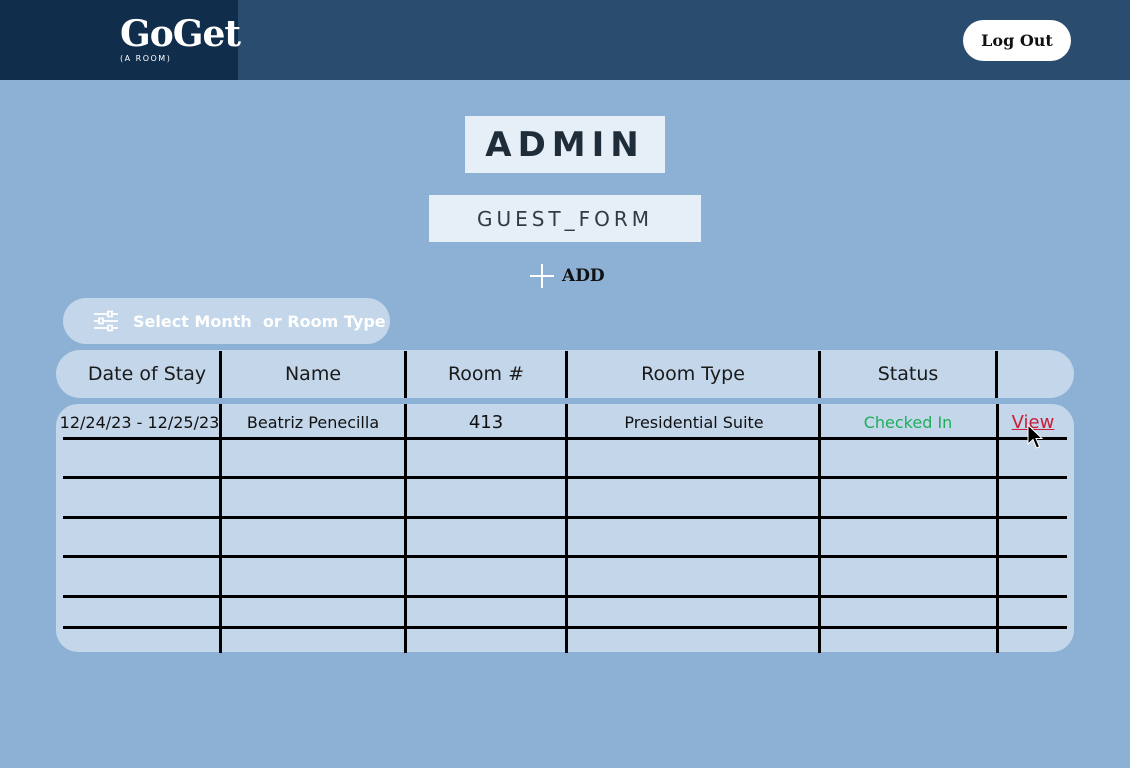 This screenshot has height=768, width=1130. Describe the element at coordinates (1035, 436) in the screenshot. I see `mouse-cursor-icon` at that location.